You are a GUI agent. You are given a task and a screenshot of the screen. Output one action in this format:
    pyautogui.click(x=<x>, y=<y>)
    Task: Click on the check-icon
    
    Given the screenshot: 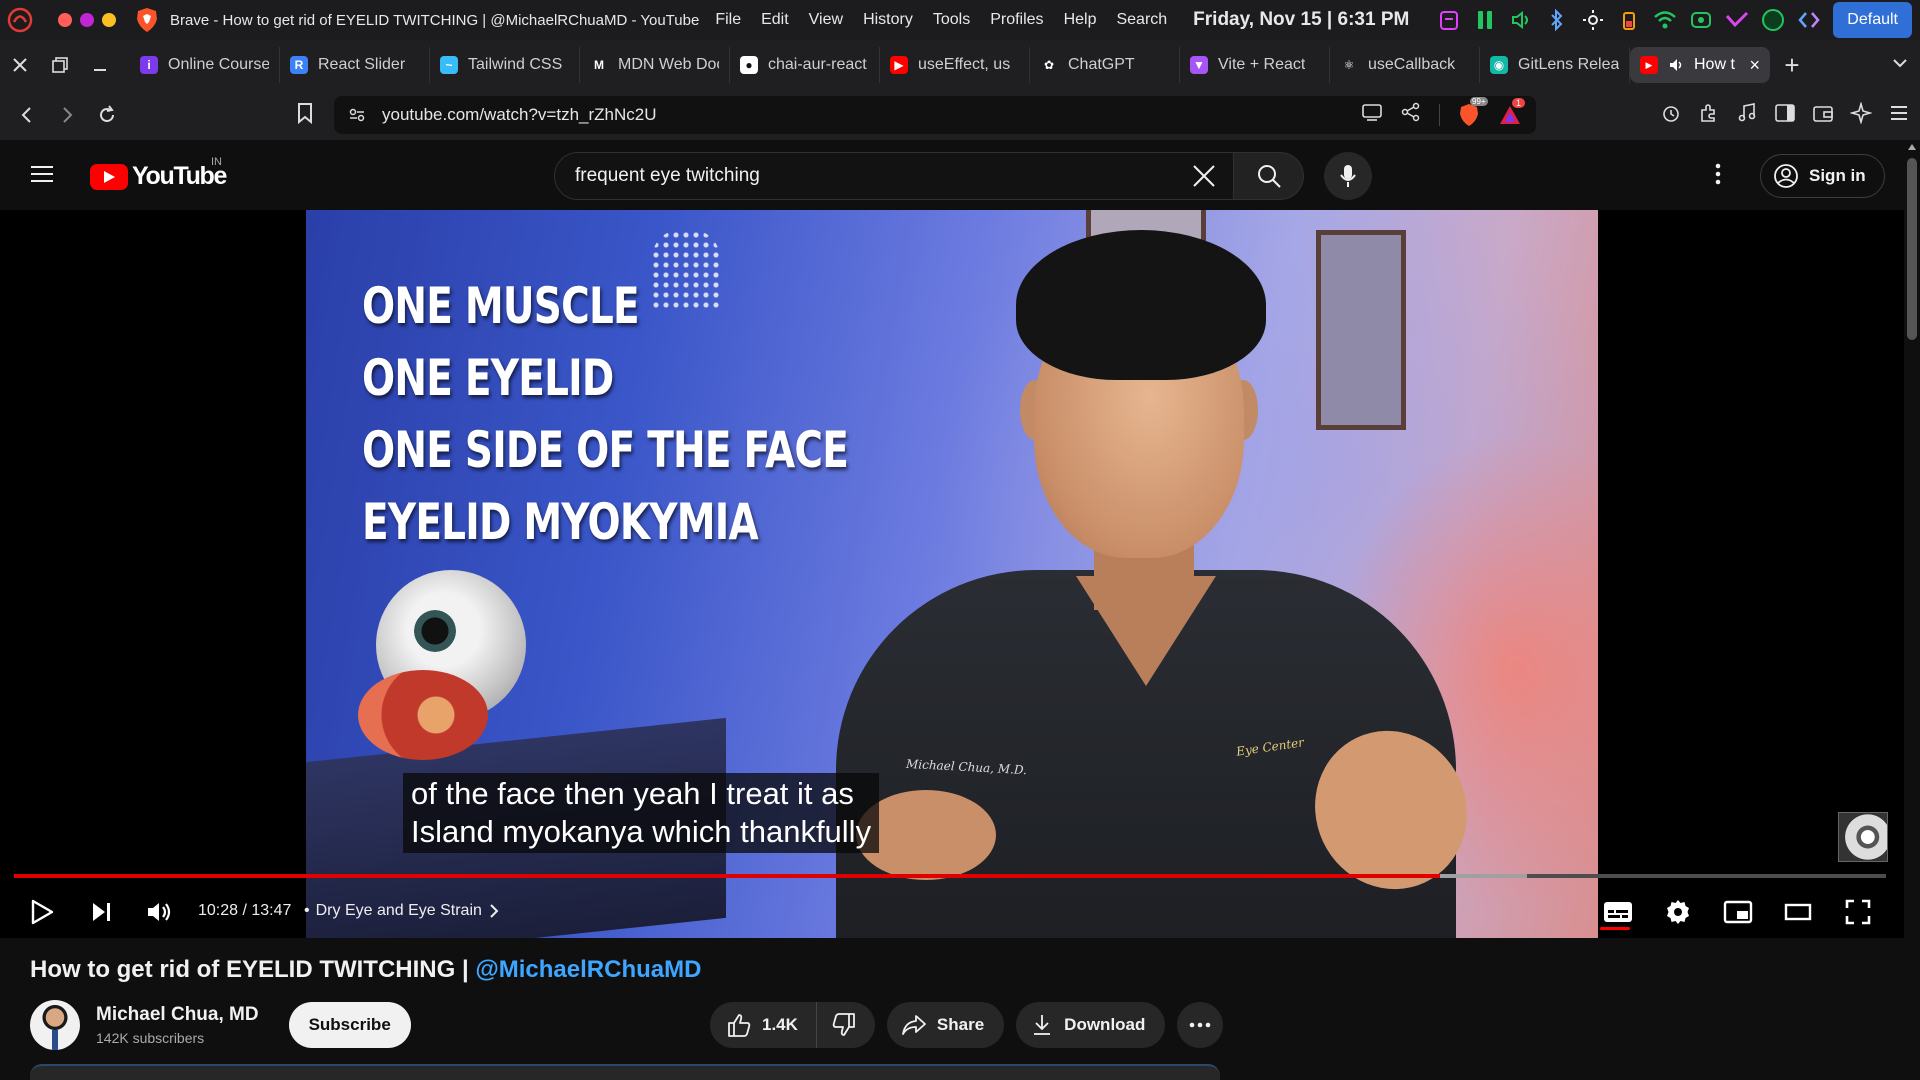 What is the action you would take?
    pyautogui.click(x=1737, y=20)
    